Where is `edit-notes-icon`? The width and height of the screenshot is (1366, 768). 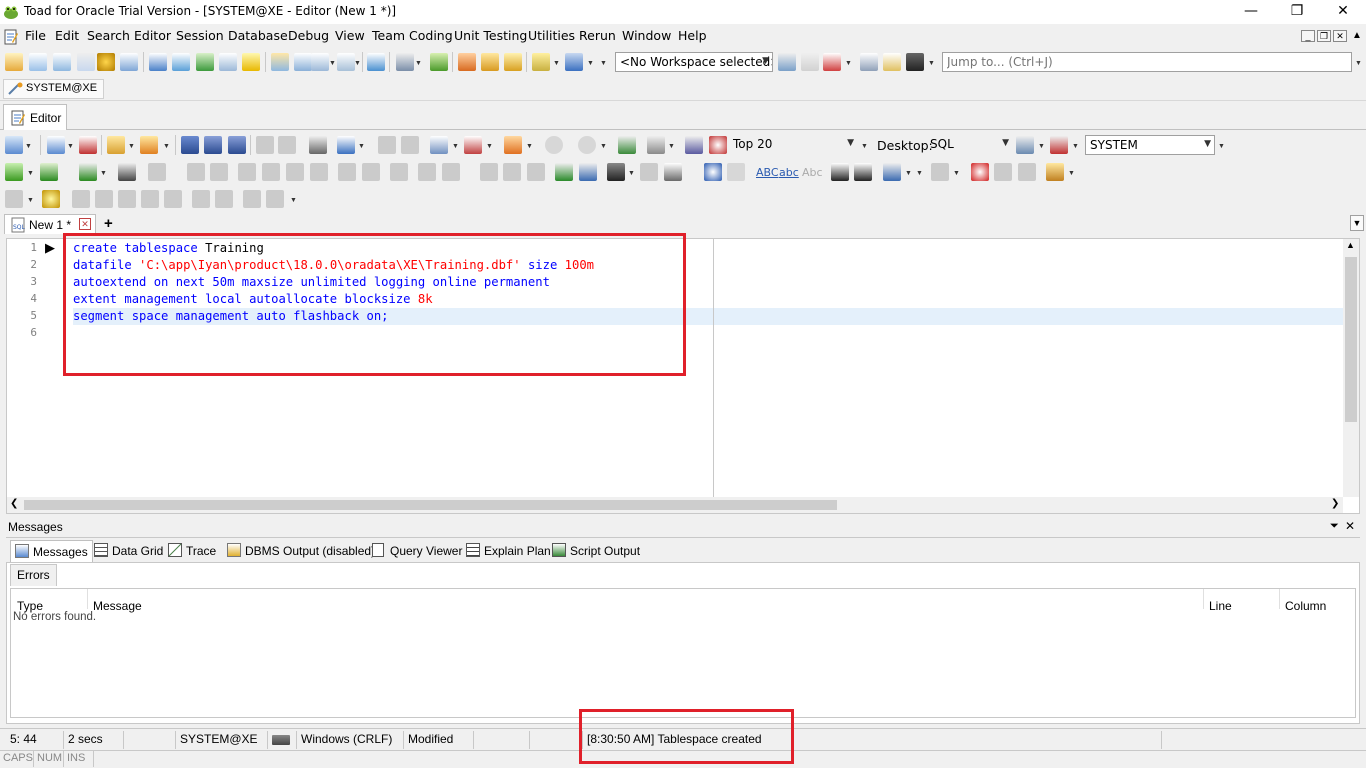 edit-notes-icon is located at coordinates (1055, 172).